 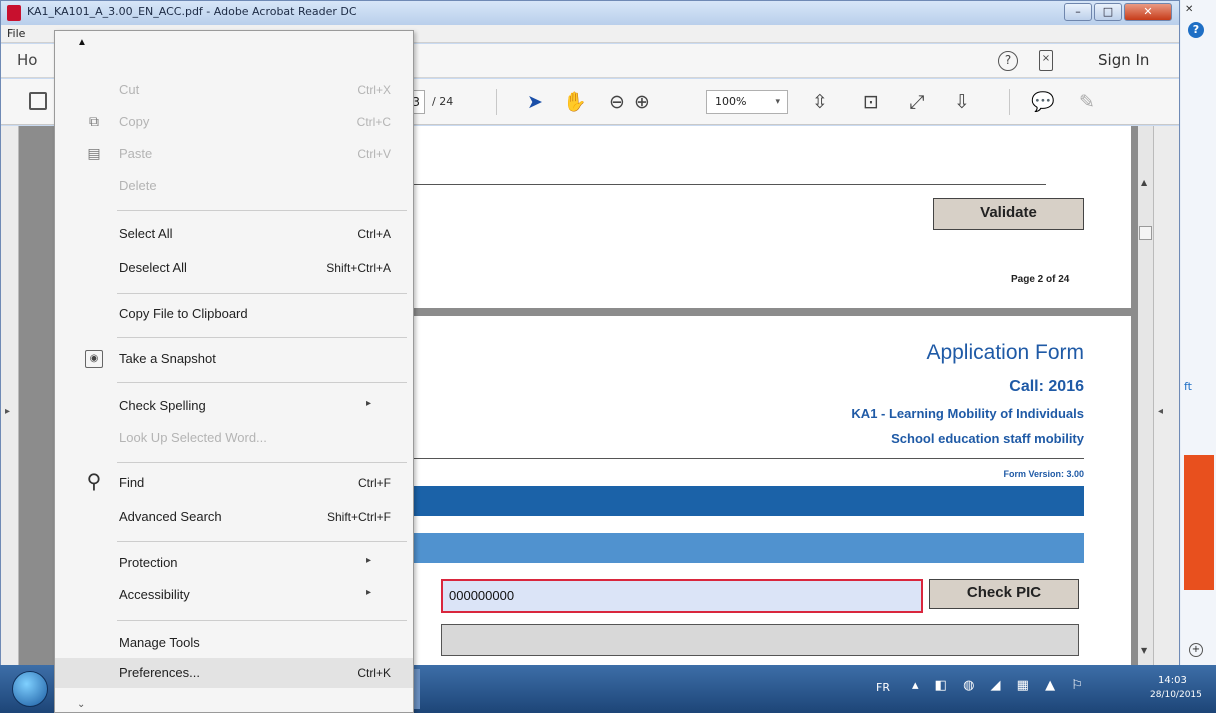 What do you see at coordinates (234, 90) in the screenshot?
I see `menu-item-cut: Cut Ctrl+X` at bounding box center [234, 90].